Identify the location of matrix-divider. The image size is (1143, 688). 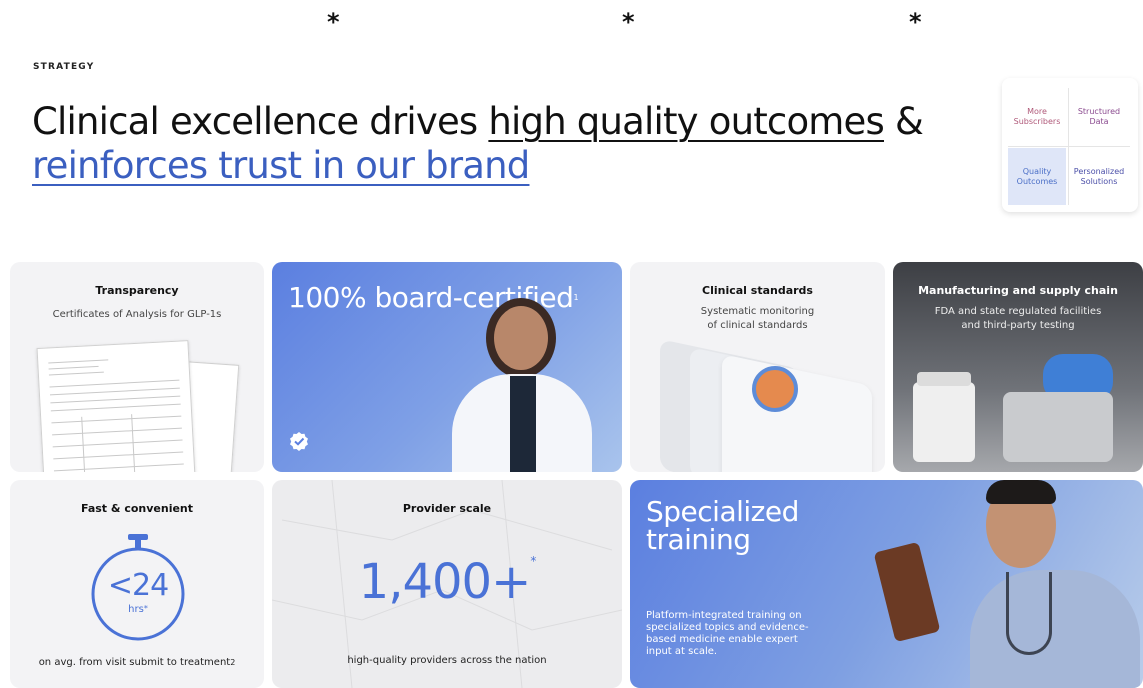
(1069, 146).